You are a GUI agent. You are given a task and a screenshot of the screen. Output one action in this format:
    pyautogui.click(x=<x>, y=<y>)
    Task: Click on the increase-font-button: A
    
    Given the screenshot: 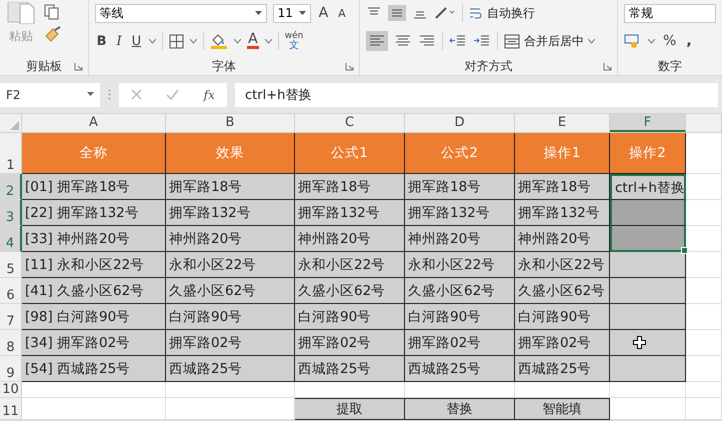 What is the action you would take?
    pyautogui.click(x=323, y=13)
    